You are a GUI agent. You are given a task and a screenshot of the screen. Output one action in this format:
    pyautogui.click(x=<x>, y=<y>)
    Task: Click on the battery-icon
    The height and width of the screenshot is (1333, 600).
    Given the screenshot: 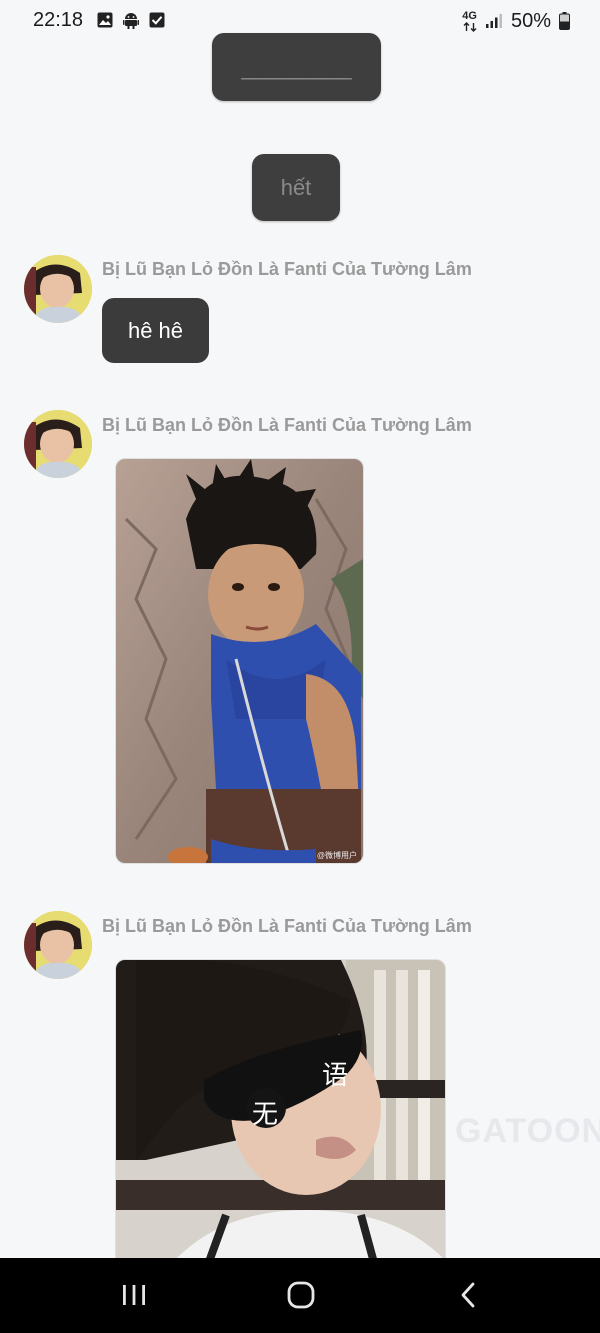 What is the action you would take?
    pyautogui.click(x=564, y=21)
    